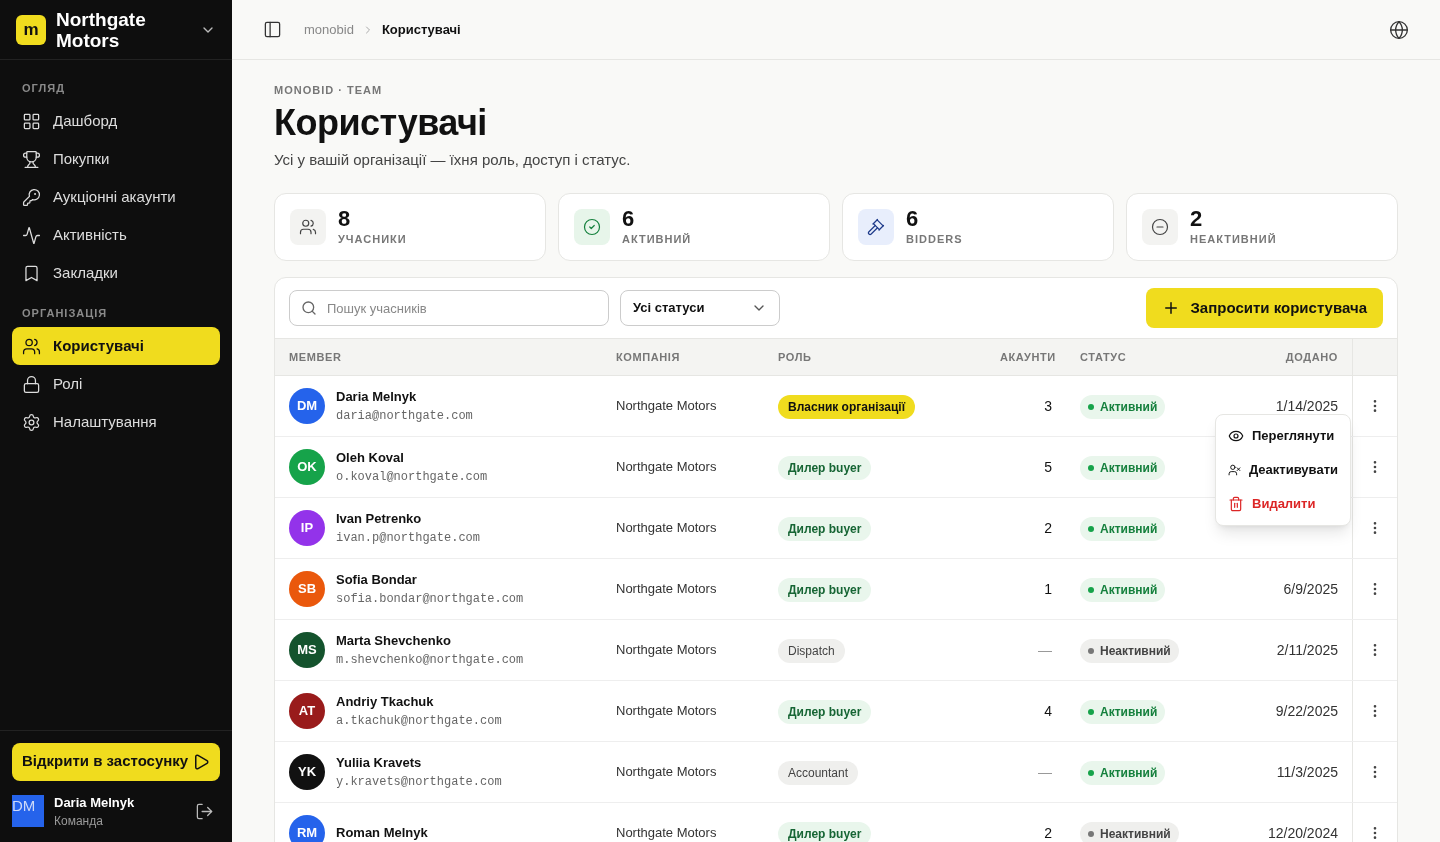 This screenshot has height=842, width=1440. What do you see at coordinates (430, 599) in the screenshot?
I see `member-email: sofia.bondar@northgate.com` at bounding box center [430, 599].